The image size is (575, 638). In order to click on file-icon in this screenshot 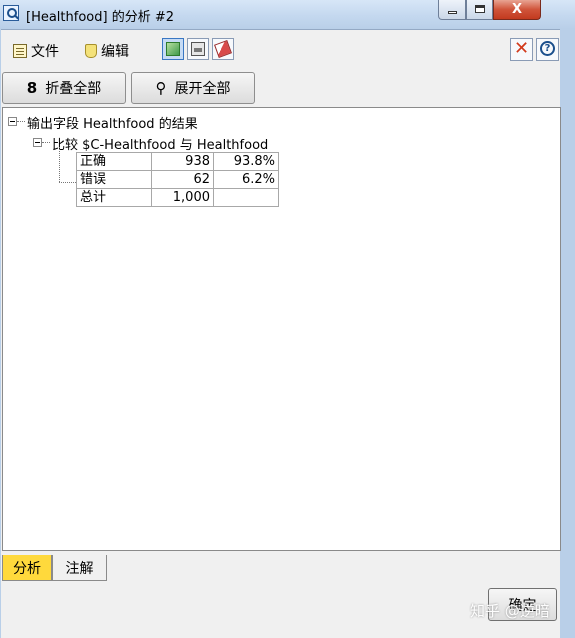, I will do `click(20, 51)`.